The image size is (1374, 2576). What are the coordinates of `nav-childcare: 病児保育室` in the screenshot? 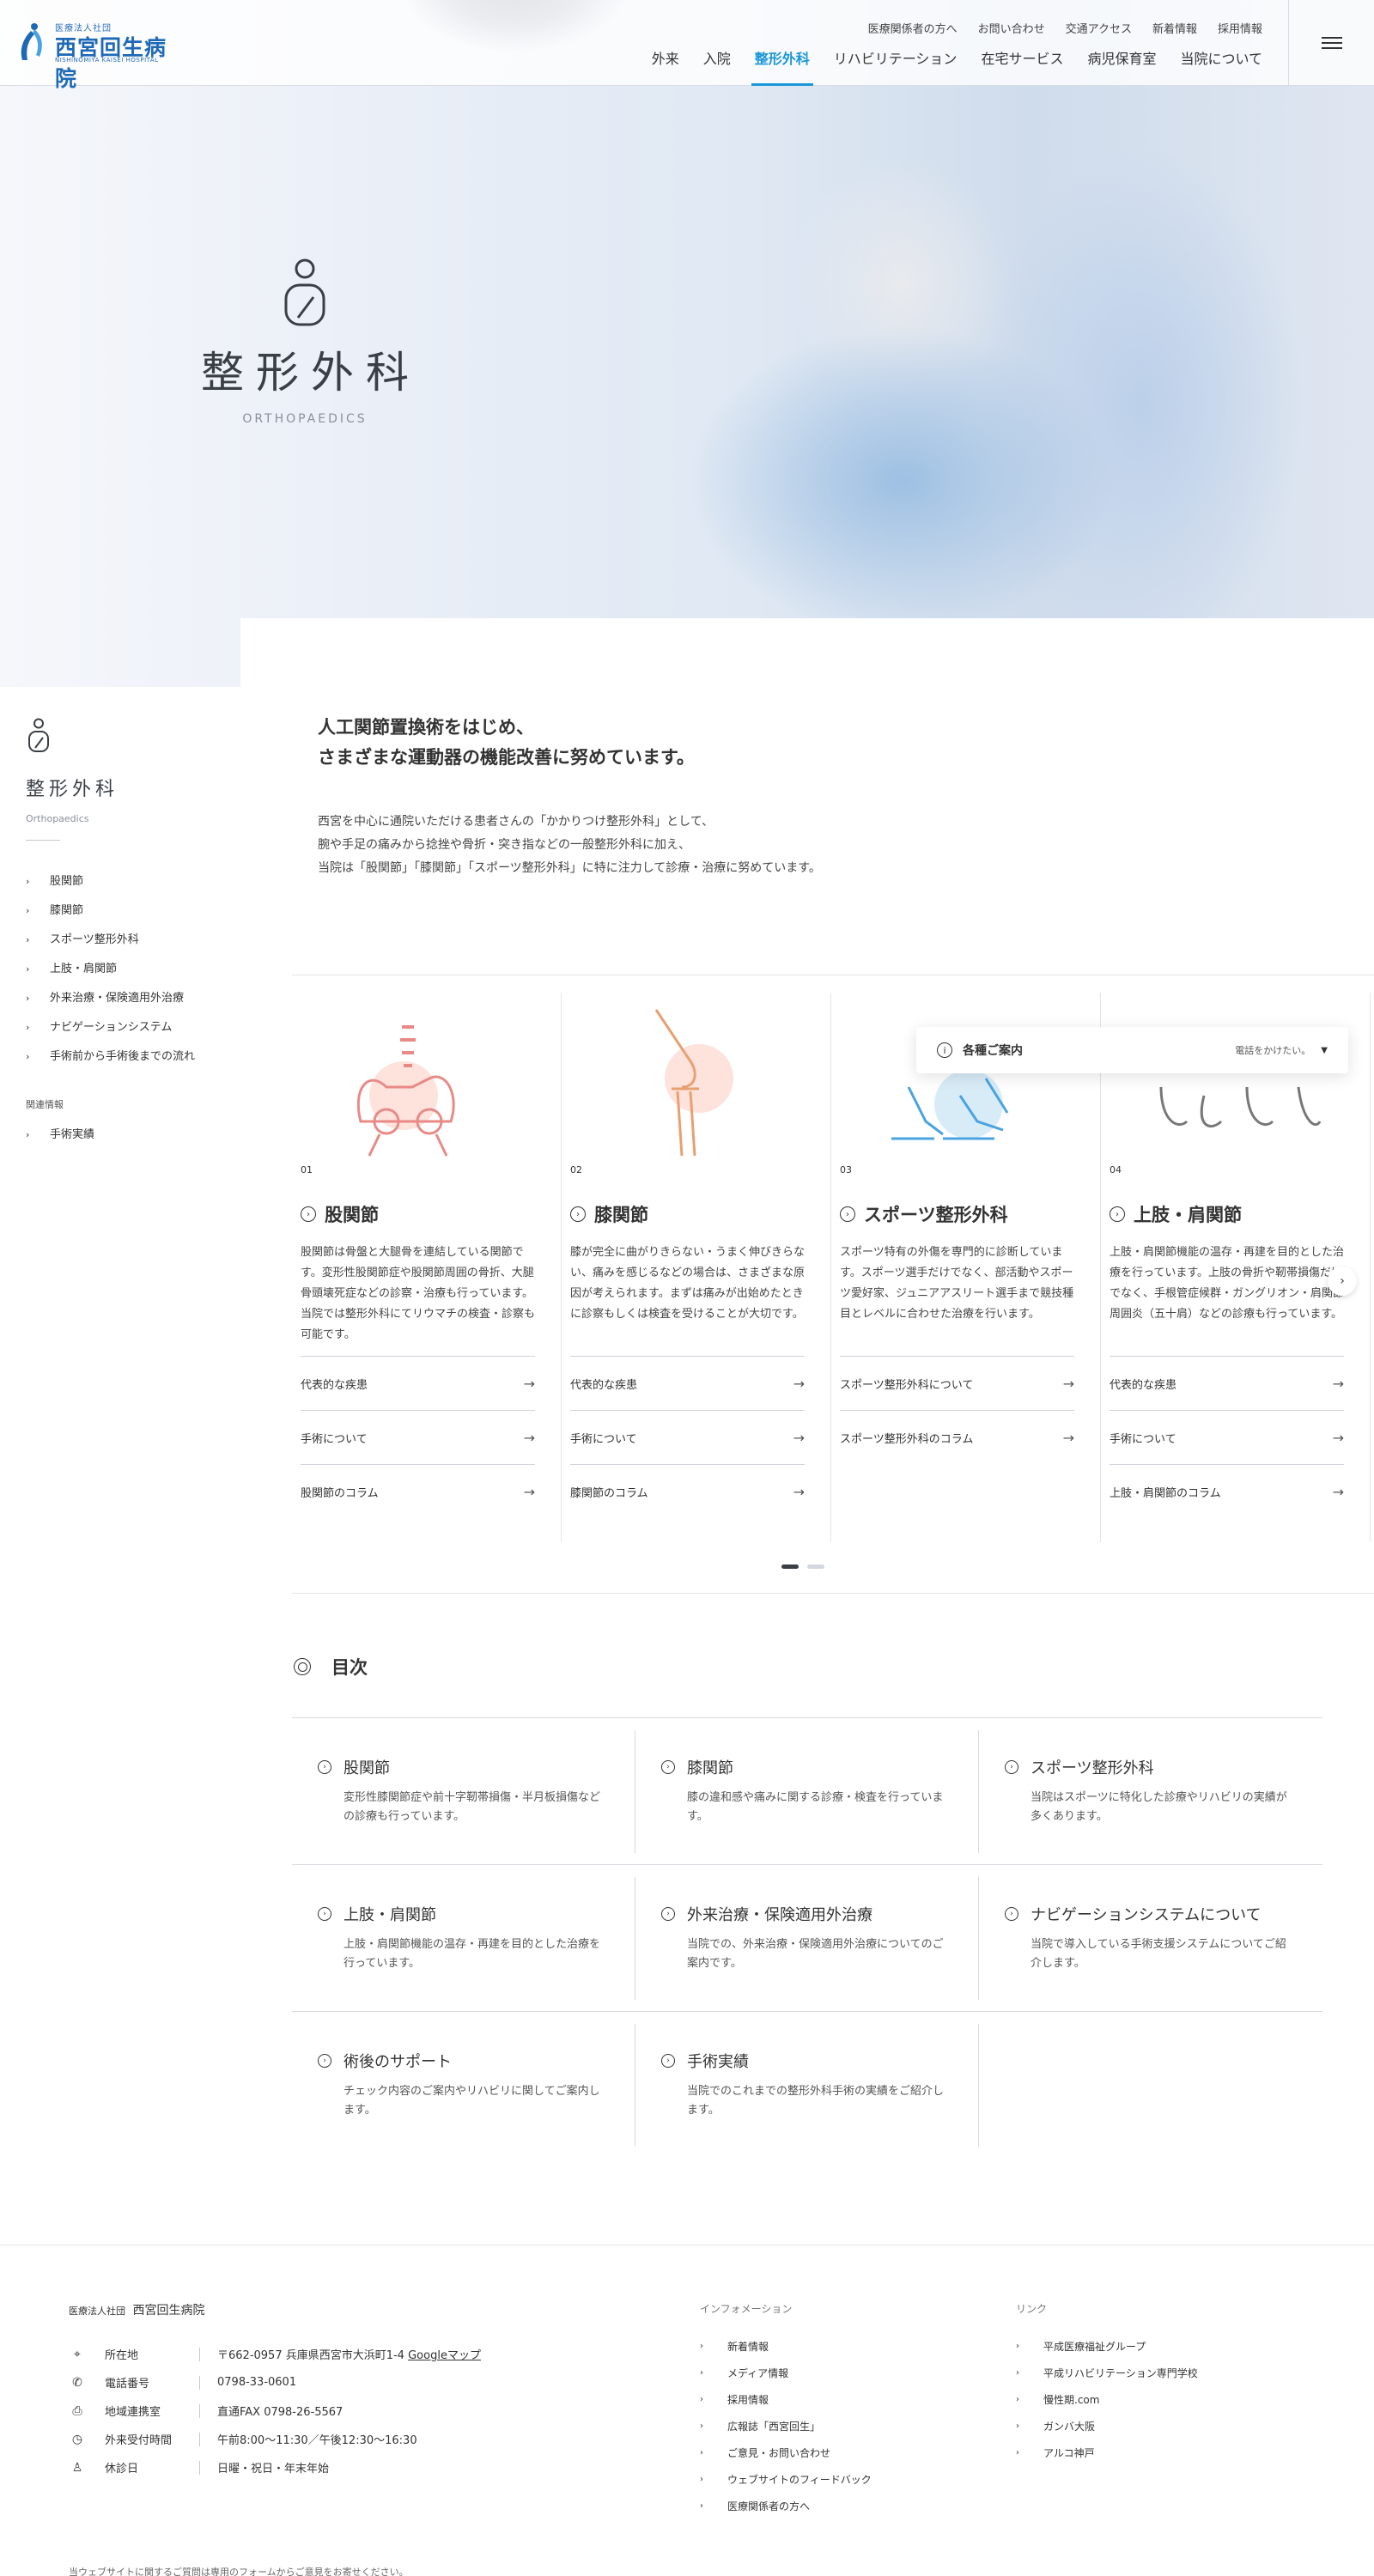 It's located at (1121, 66).